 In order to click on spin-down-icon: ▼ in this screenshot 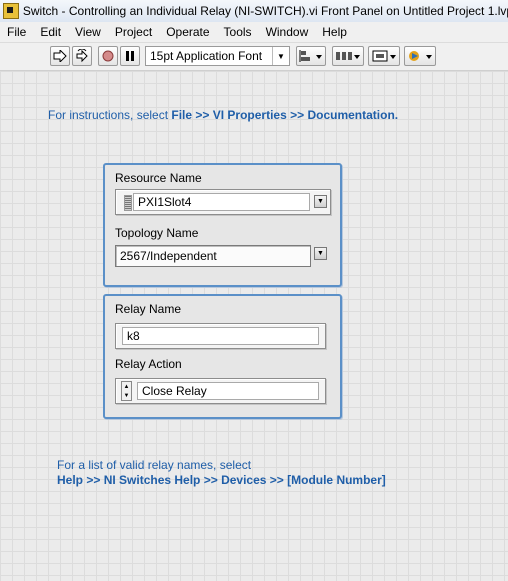, I will do `click(127, 396)`.